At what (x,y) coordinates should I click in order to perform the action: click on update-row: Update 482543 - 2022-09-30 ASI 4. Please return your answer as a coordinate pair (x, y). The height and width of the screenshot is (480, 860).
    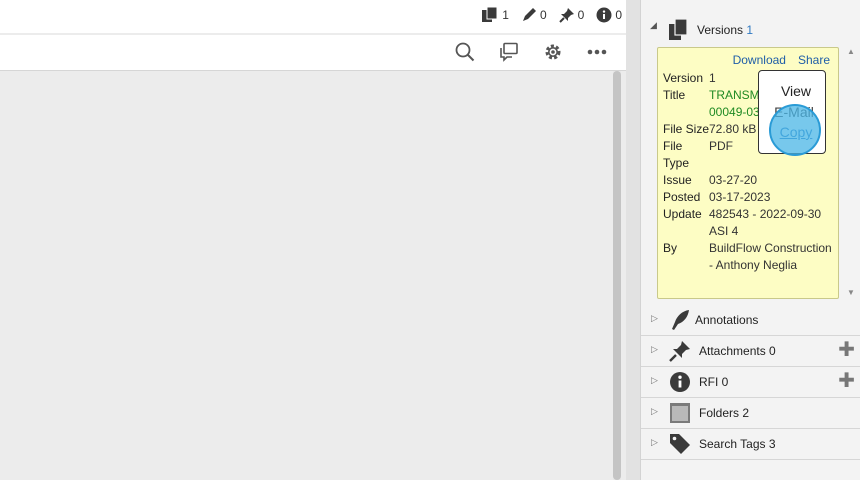
    Looking at the image, I should click on (749, 223).